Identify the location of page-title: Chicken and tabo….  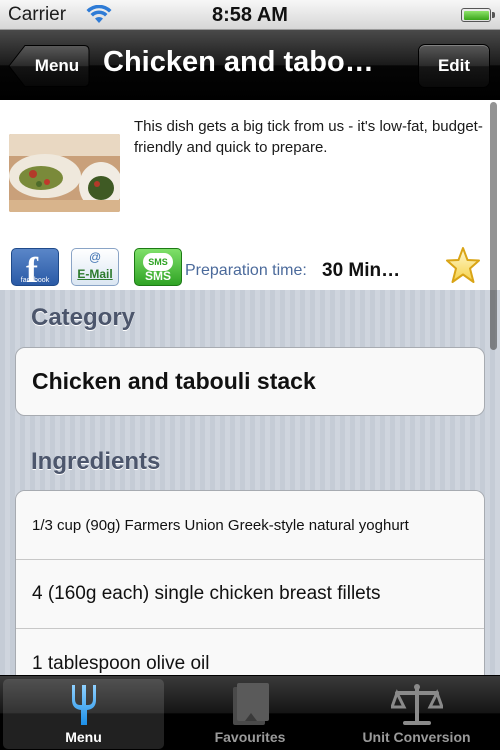
(238, 62).